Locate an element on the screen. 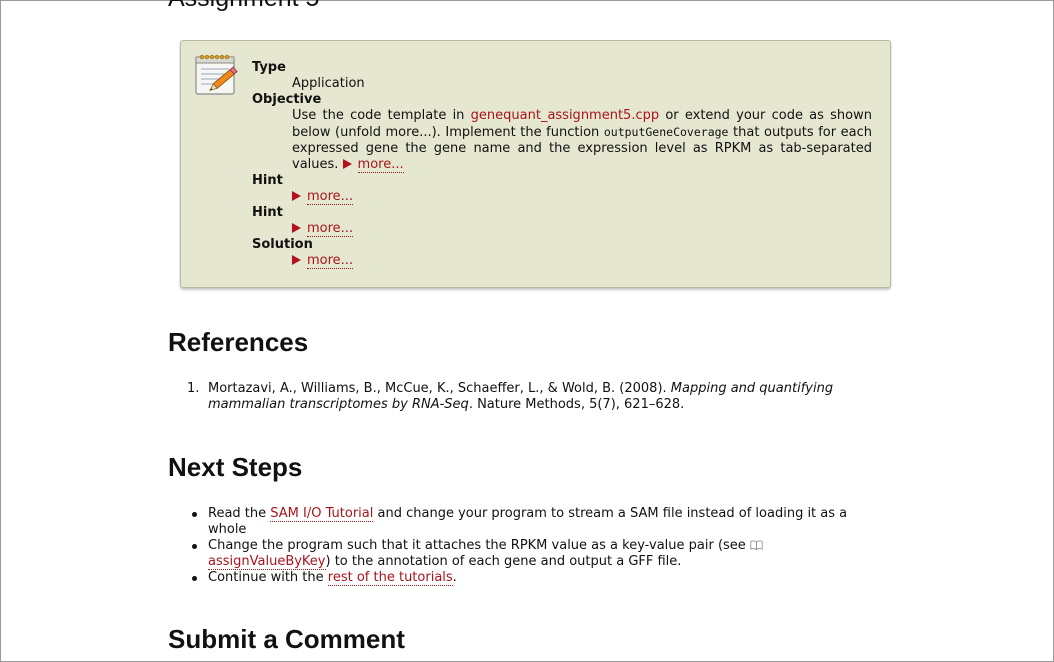  hint-2-label: Hint is located at coordinates (267, 212).